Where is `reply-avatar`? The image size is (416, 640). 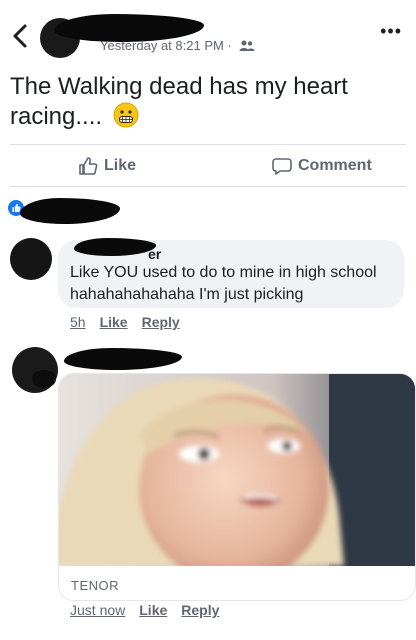 reply-avatar is located at coordinates (35, 370).